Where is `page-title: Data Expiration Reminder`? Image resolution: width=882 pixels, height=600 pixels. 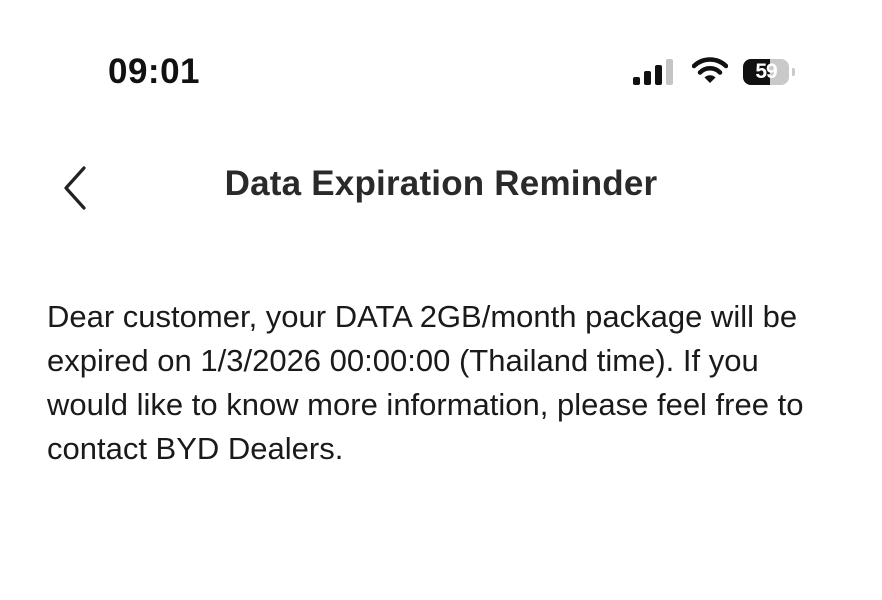 page-title: Data Expiration Reminder is located at coordinates (441, 183).